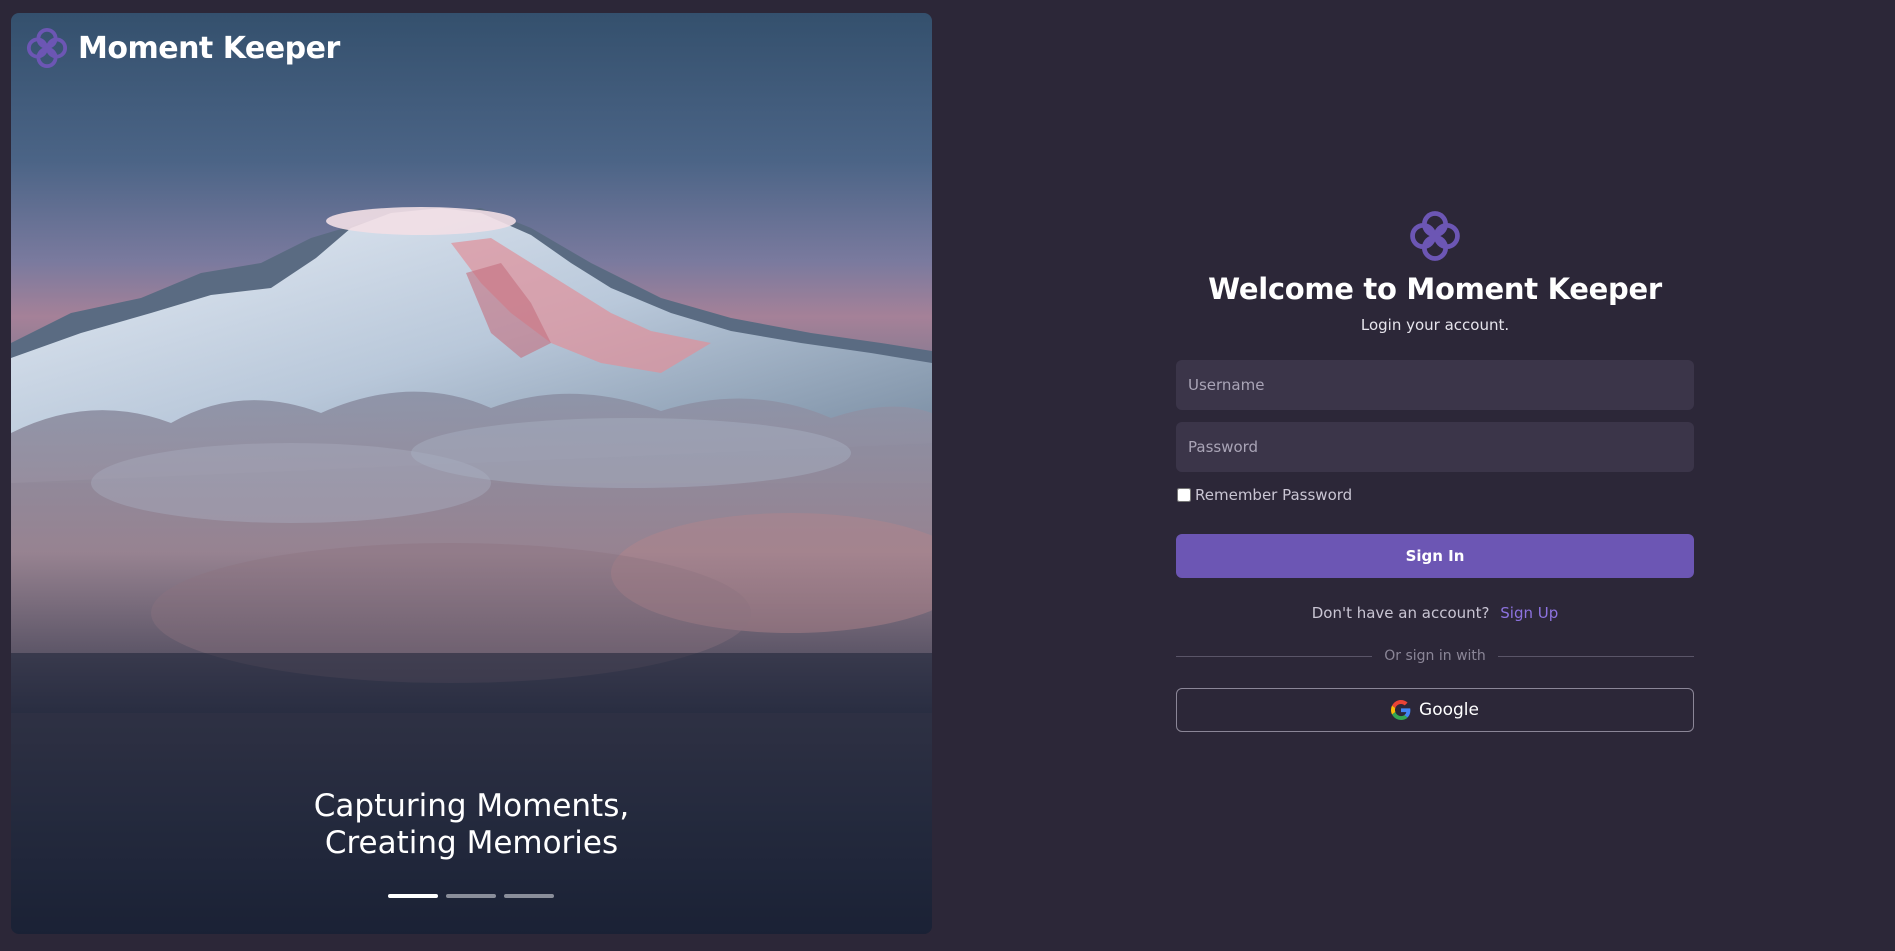 Image resolution: width=1895 pixels, height=951 pixels. What do you see at coordinates (1400, 613) in the screenshot?
I see `no-account-text: Don't have an account?` at bounding box center [1400, 613].